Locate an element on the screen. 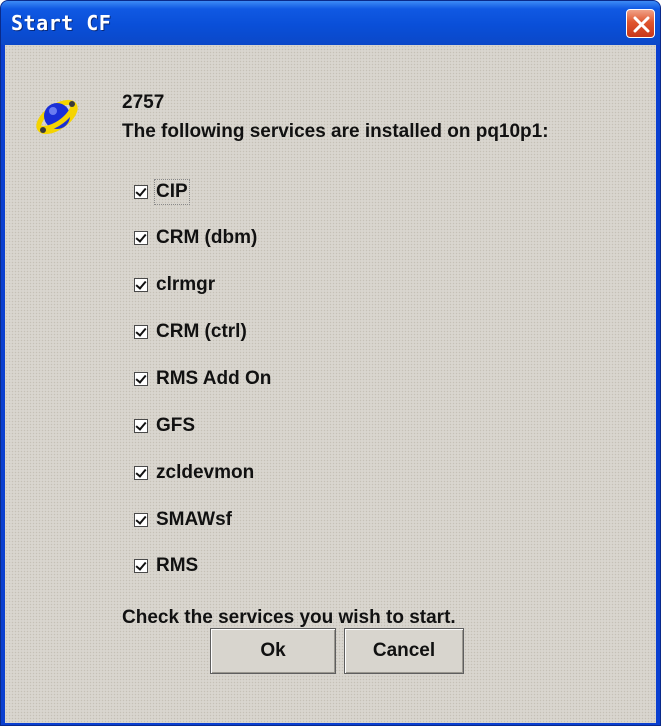 Image resolution: width=661 pixels, height=726 pixels. service-checkbox-crm-ctrl: CRM (ctrl) is located at coordinates (190, 332).